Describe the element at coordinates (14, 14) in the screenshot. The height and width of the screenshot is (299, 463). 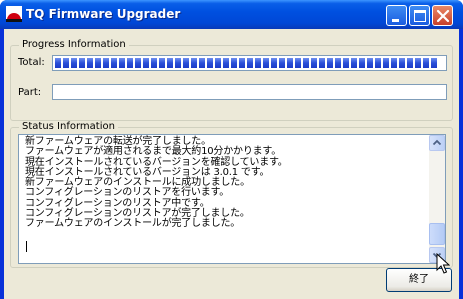
I see `tq-logo-icon` at that location.